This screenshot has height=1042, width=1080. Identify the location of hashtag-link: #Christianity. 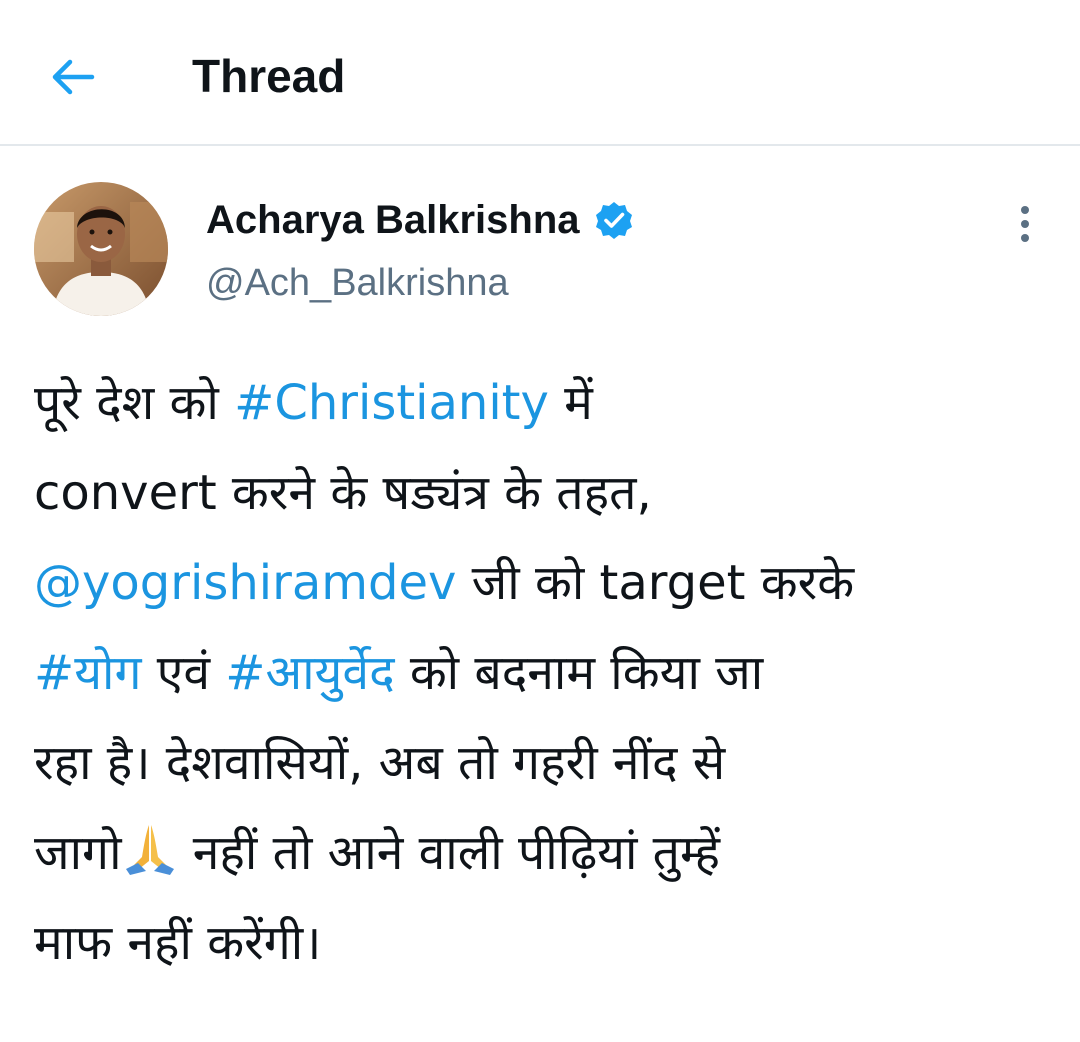
(391, 403).